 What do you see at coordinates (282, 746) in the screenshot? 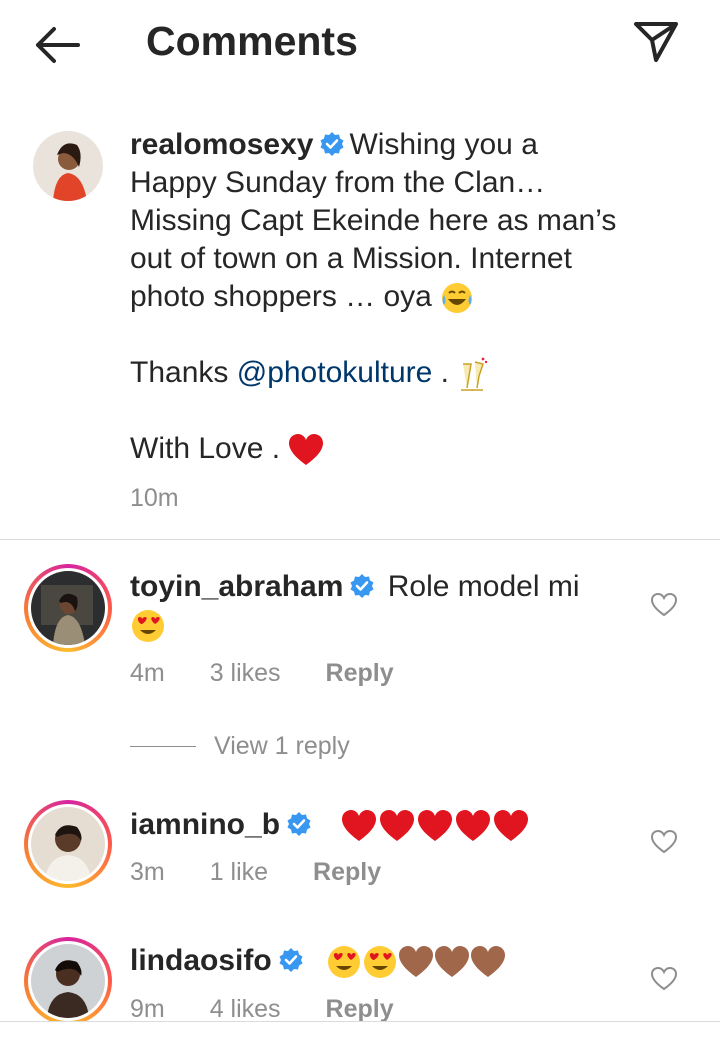
I see `view-replies-label: View 1 reply` at bounding box center [282, 746].